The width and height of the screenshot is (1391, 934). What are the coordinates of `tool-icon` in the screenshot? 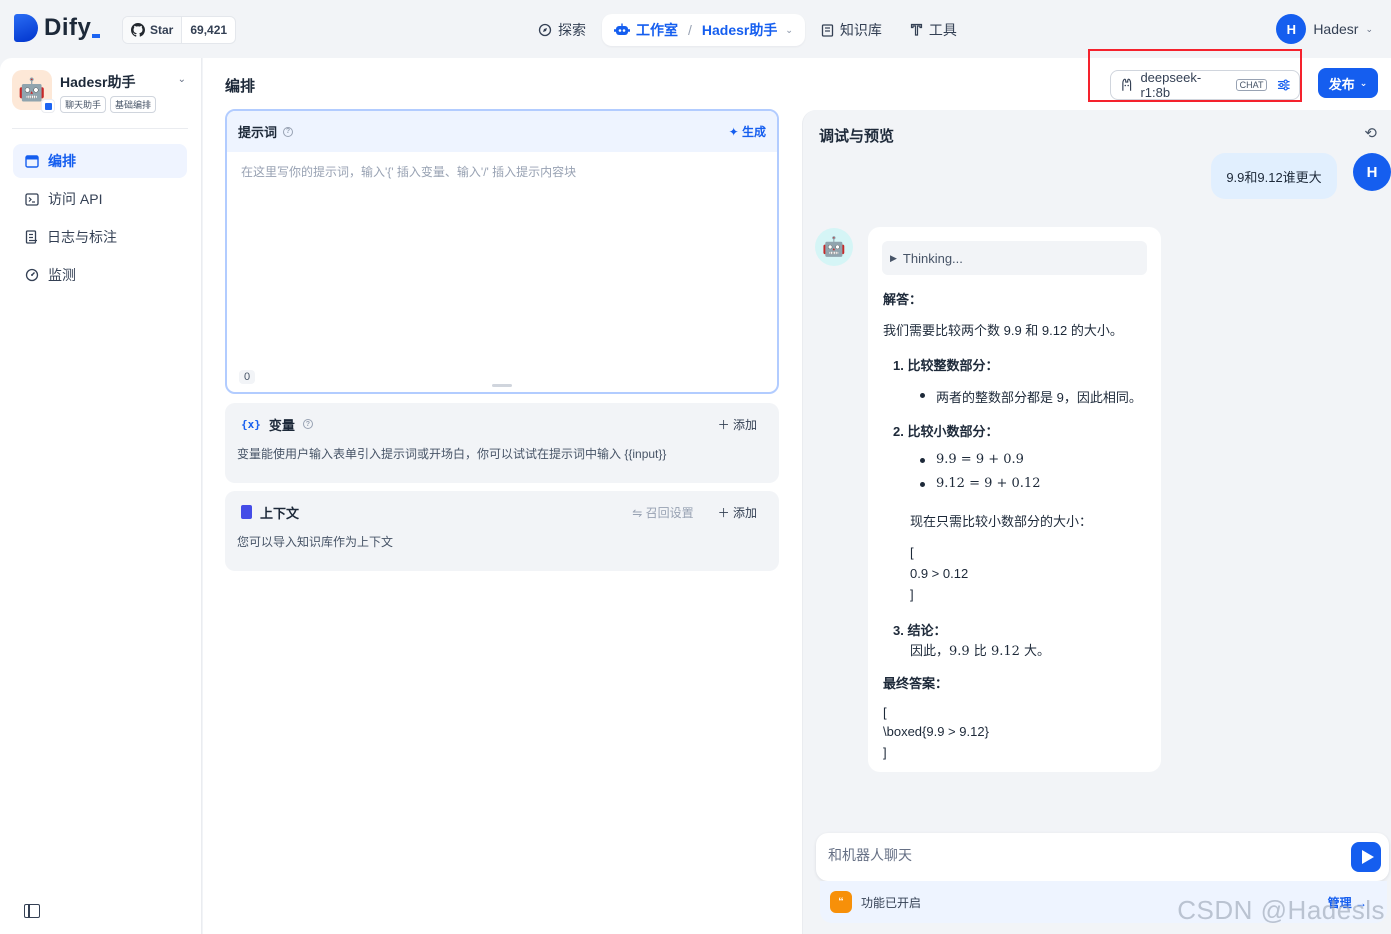 It's located at (916, 29).